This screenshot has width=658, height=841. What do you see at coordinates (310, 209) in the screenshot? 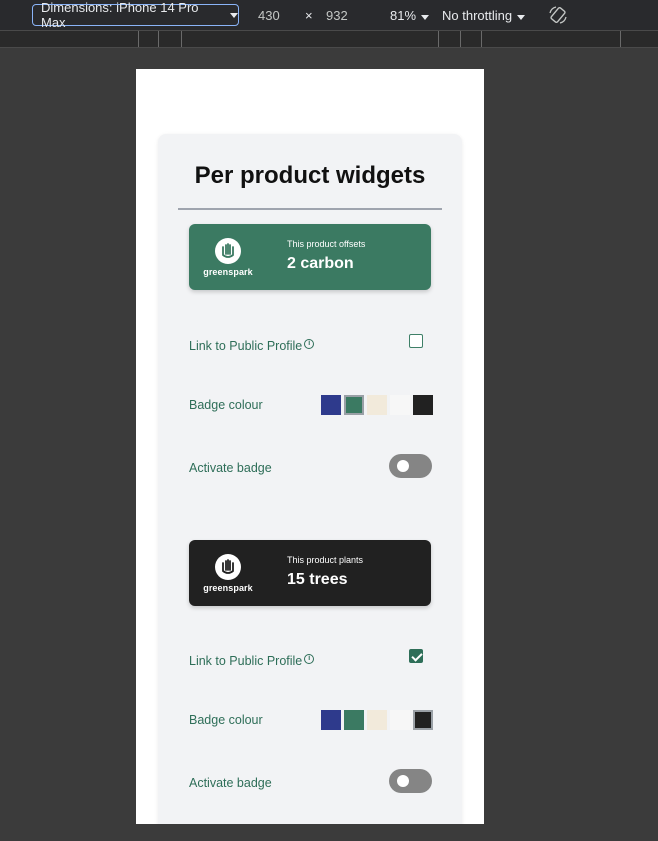
I see `title-divider` at bounding box center [310, 209].